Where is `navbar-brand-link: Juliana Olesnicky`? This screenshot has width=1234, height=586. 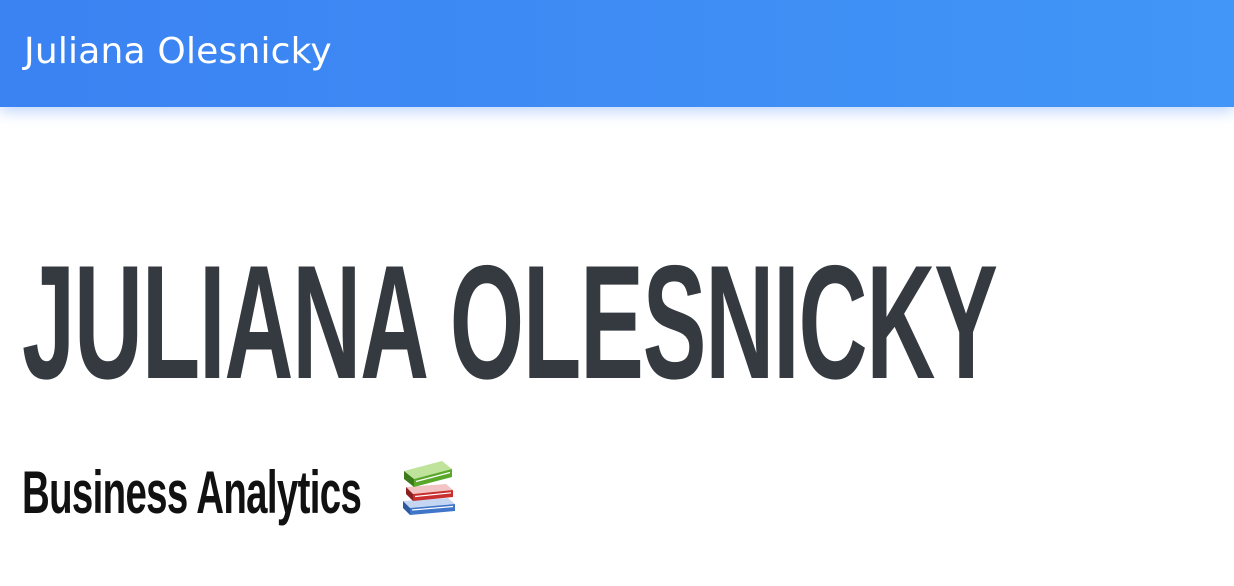 navbar-brand-link: Juliana Olesnicky is located at coordinates (178, 52).